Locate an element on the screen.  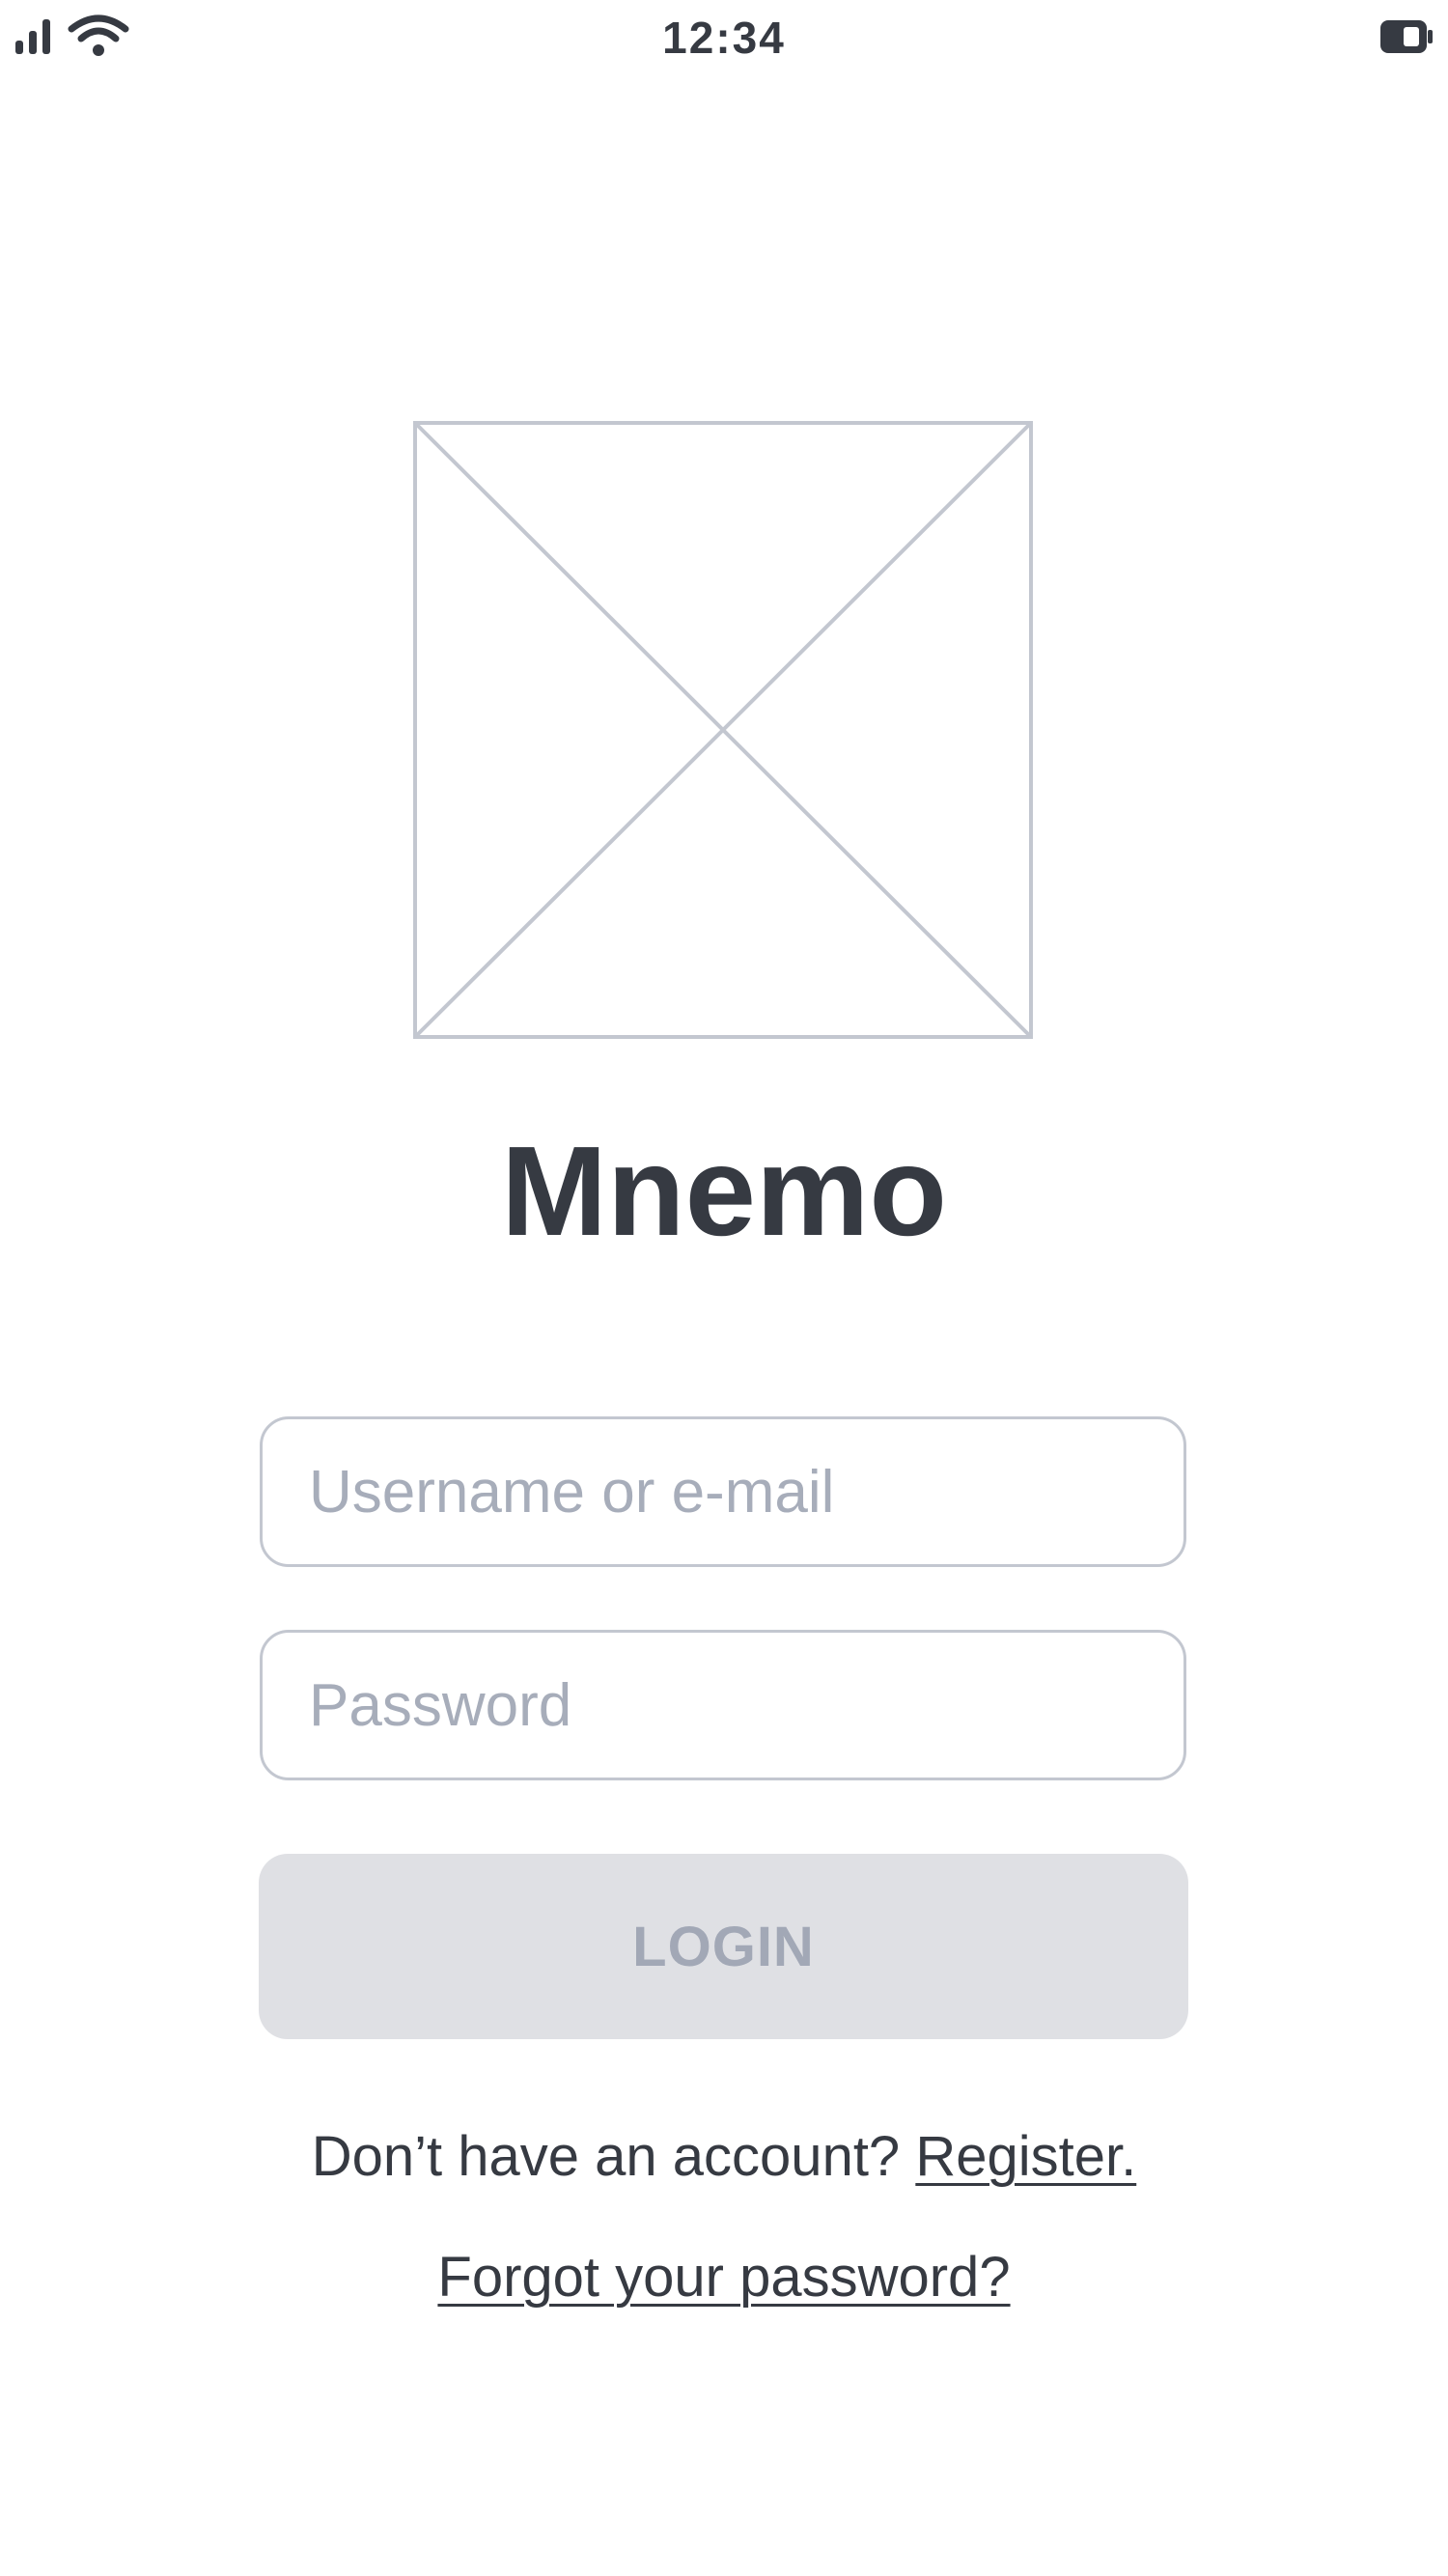
forgot-password-link: Forgot your password? is located at coordinates (724, 2277).